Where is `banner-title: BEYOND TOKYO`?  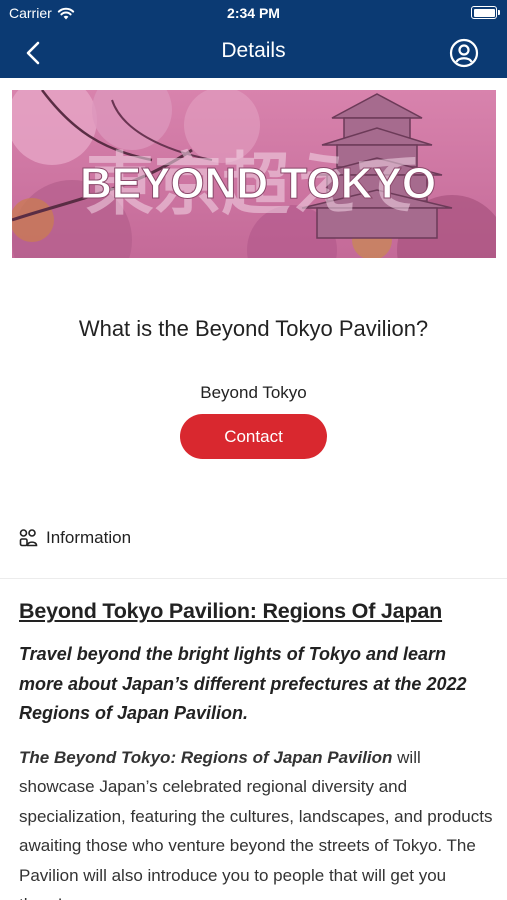
banner-title: BEYOND TOKYO is located at coordinates (258, 183).